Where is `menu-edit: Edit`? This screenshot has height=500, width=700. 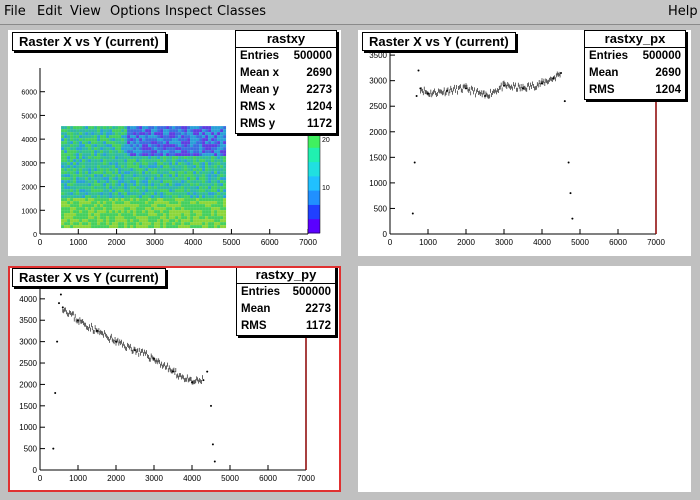 menu-edit: Edit is located at coordinates (49, 11).